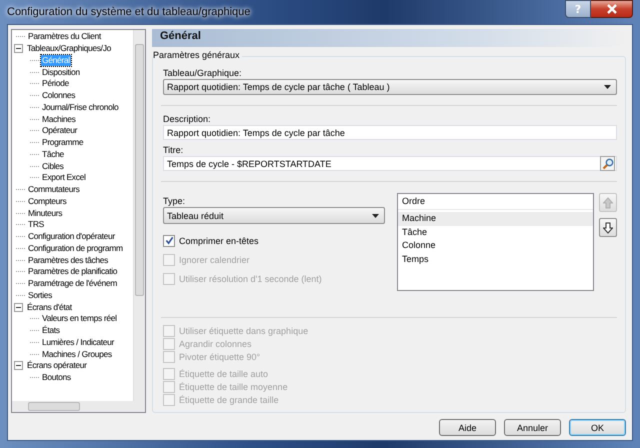  I want to click on tree-item: Boutons, so click(56, 378).